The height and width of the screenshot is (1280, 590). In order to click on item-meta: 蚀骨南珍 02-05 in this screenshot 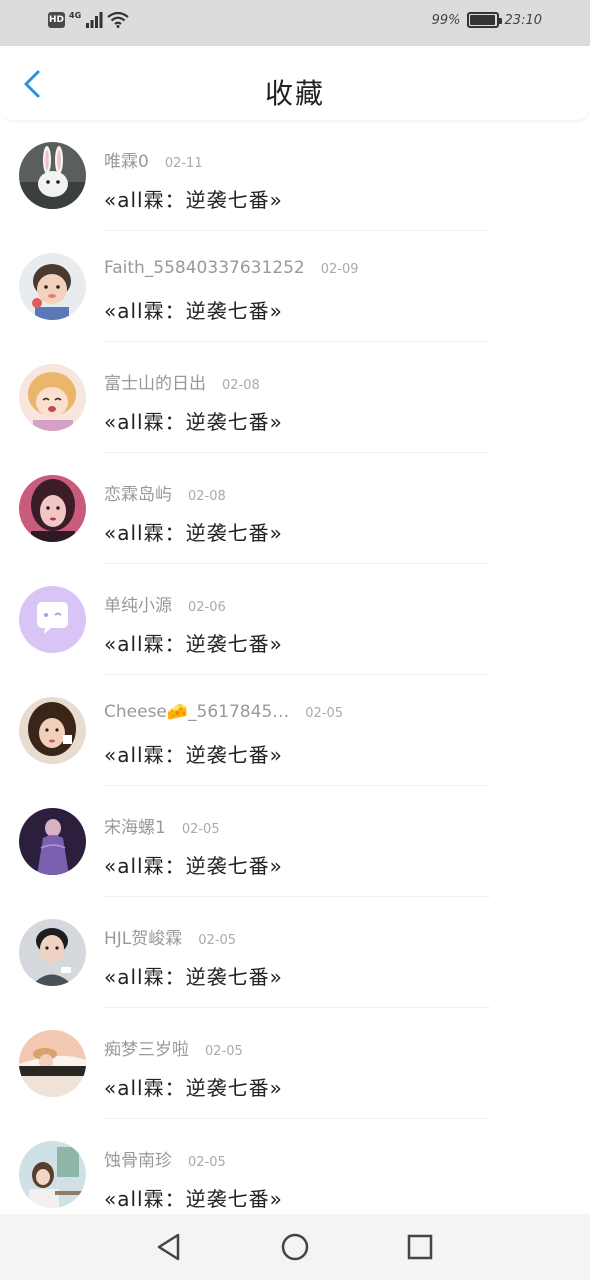, I will do `click(165, 1158)`.